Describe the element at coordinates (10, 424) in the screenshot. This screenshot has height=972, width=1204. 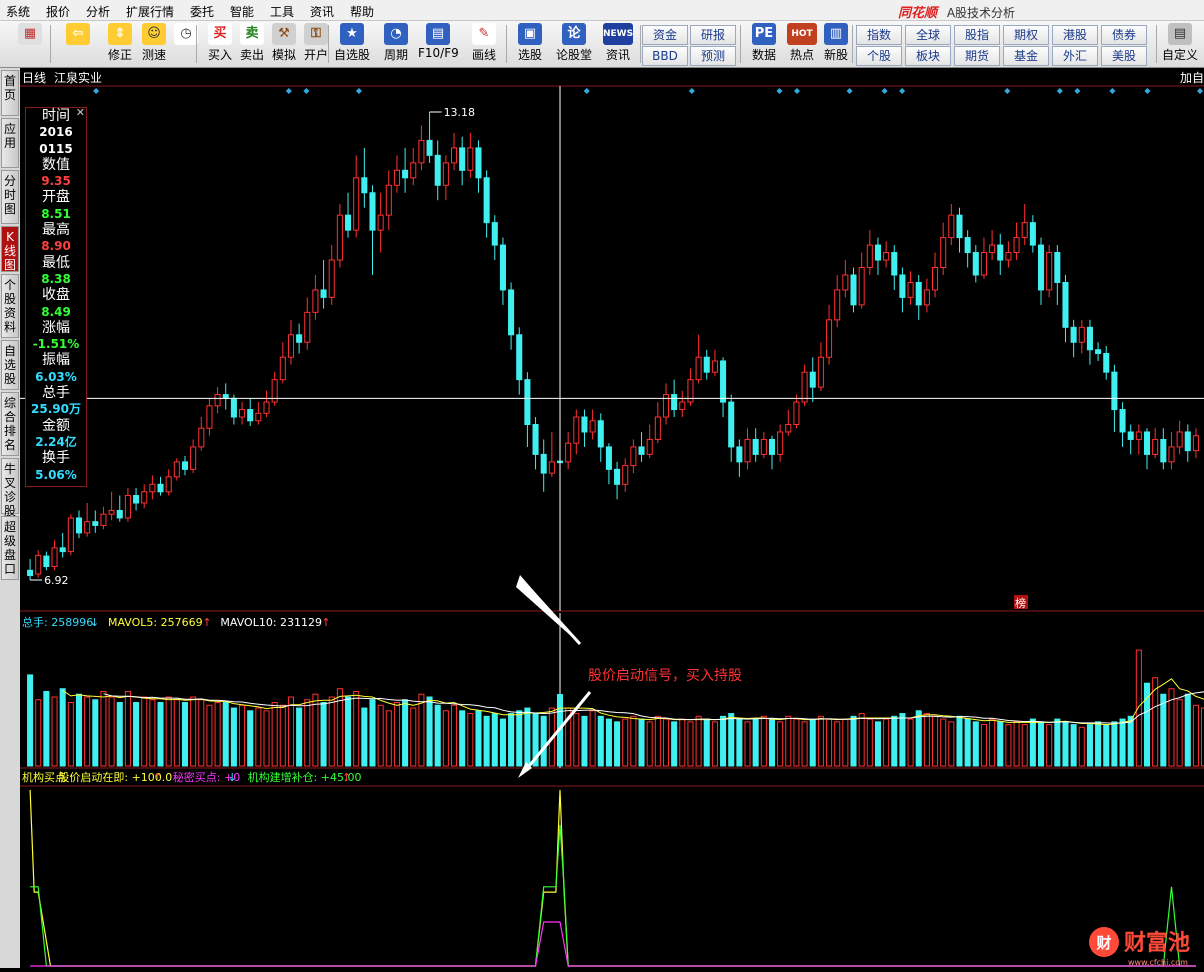
I see `left-tab-6: 综合排名` at that location.